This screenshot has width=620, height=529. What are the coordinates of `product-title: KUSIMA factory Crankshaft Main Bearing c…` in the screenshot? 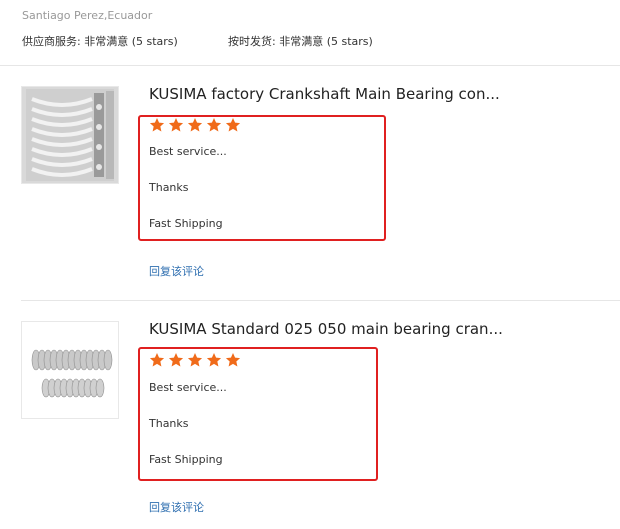 It's located at (324, 94).